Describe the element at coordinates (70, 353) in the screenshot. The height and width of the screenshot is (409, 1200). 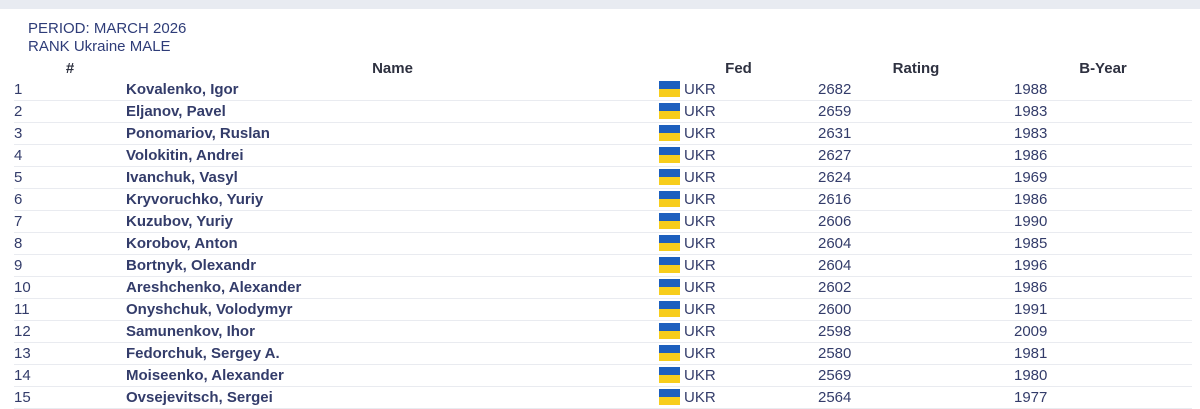
I see `rank-cell: 13` at that location.